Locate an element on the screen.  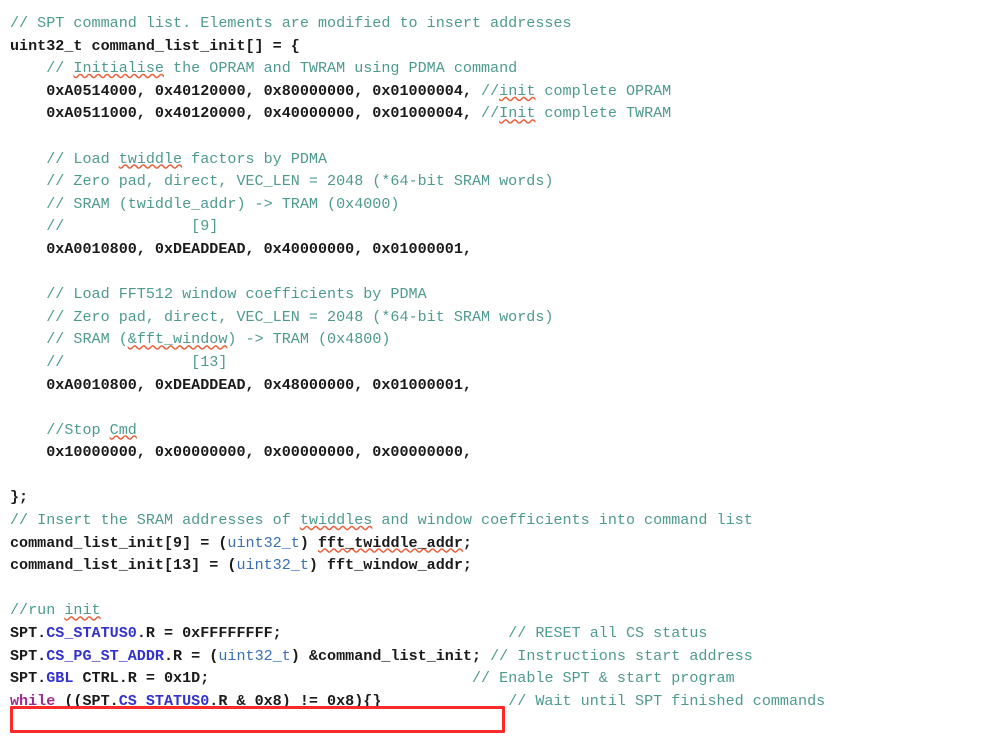
code-token-comment: ) -> TRAM (0x4800) is located at coordinates (309, 339).